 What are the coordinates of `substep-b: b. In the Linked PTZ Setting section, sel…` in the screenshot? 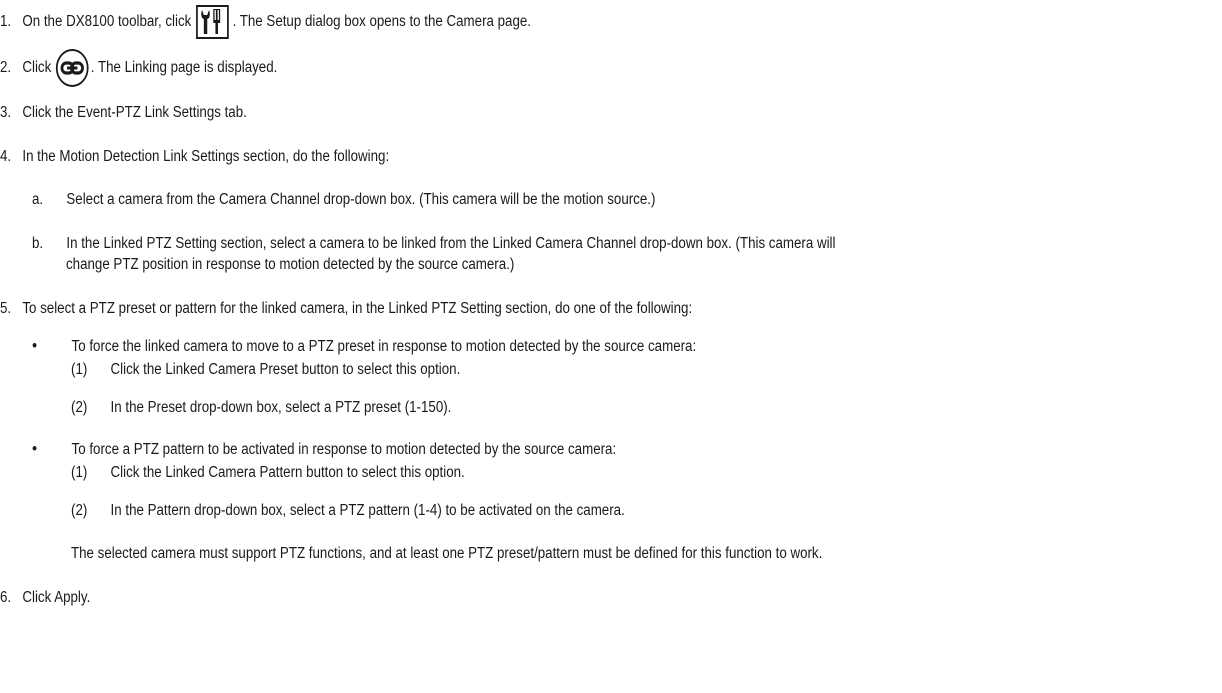 It's located at (433, 244).